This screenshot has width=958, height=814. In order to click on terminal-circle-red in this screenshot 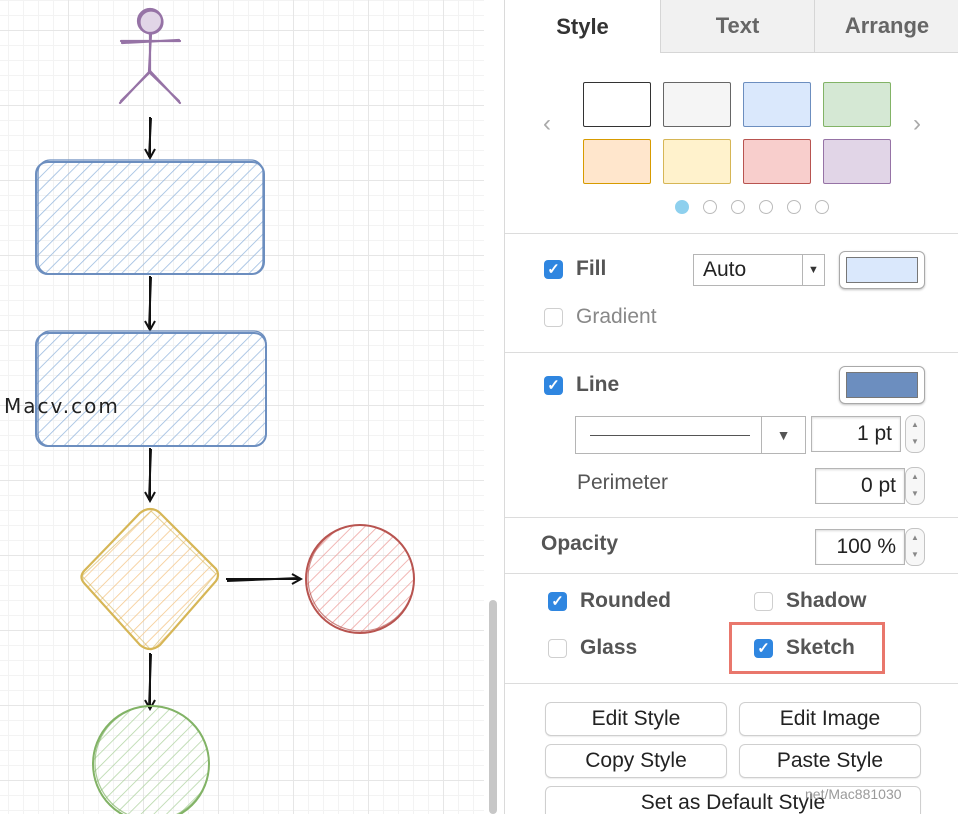, I will do `click(360, 579)`.